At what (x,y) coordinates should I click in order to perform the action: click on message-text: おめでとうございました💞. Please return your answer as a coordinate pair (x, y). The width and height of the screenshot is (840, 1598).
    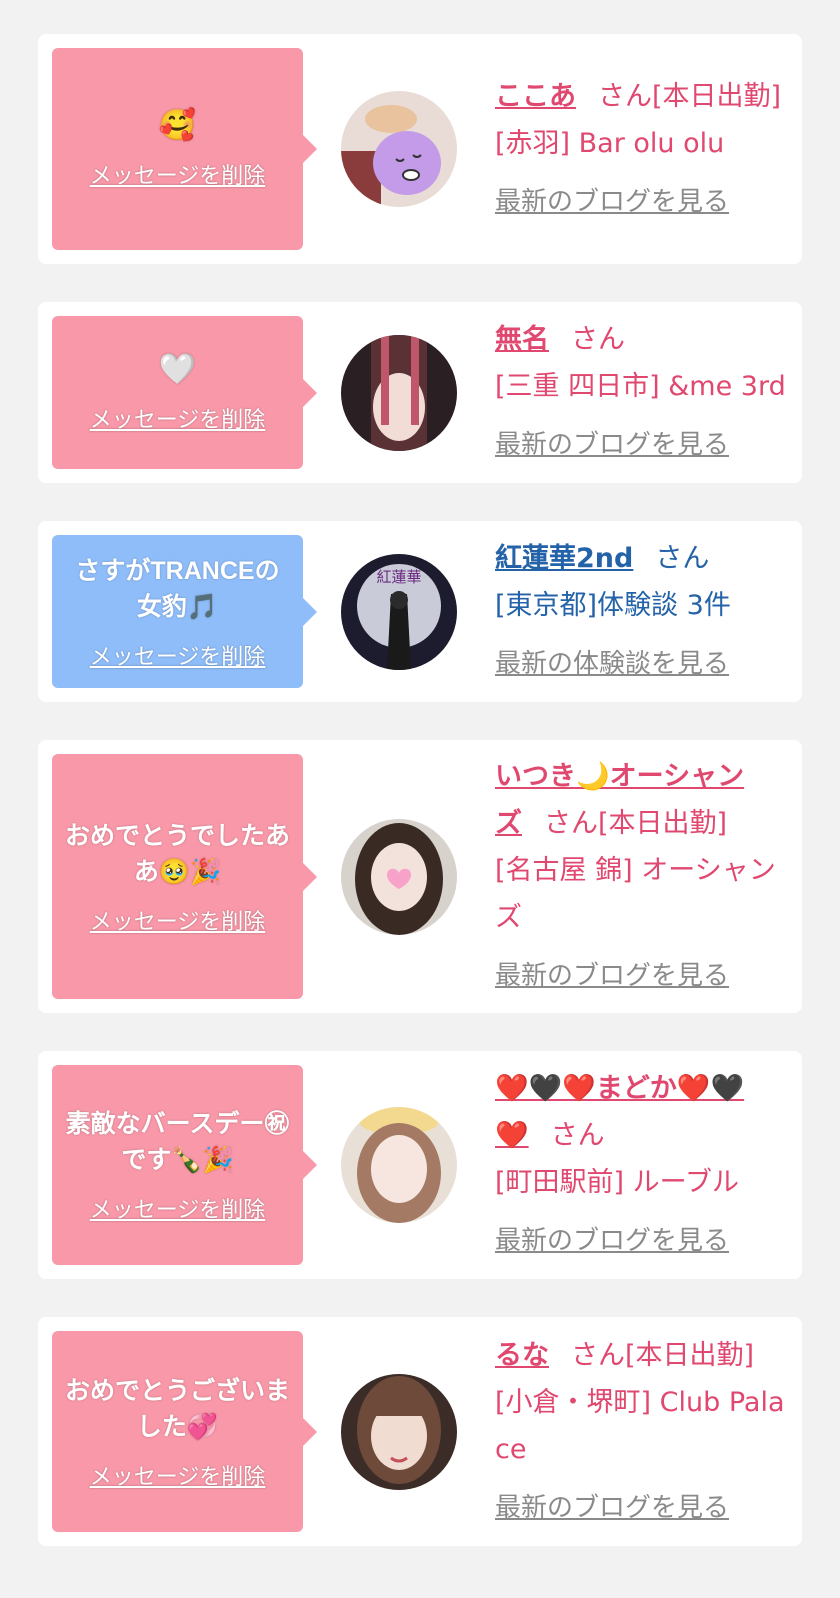
    Looking at the image, I should click on (177, 1408).